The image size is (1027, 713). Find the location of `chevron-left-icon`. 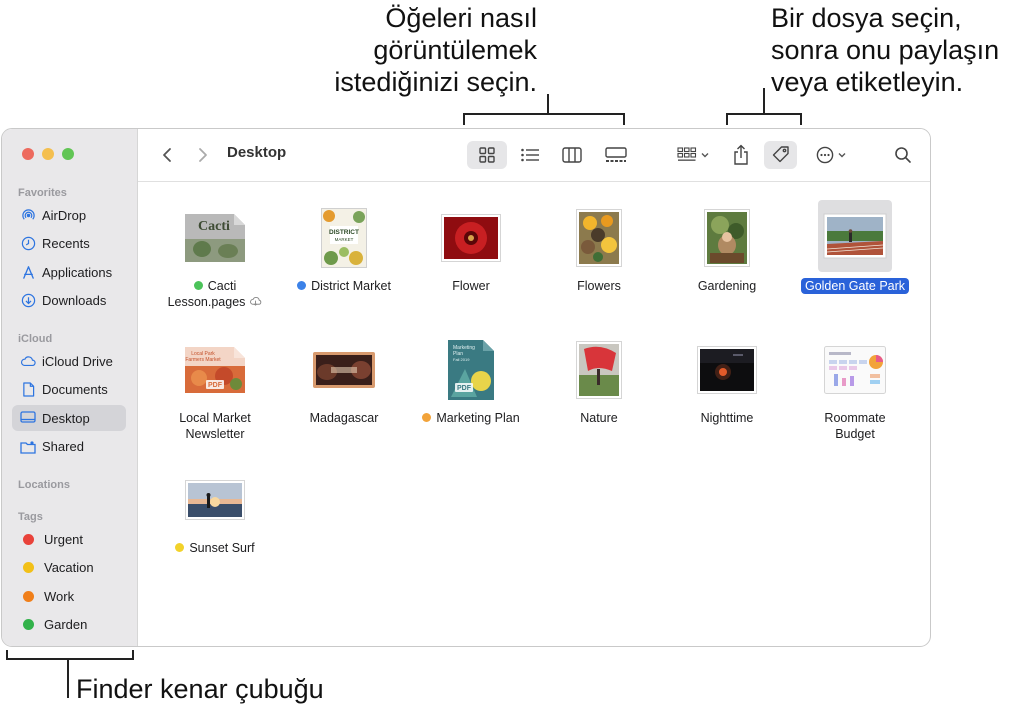

chevron-left-icon is located at coordinates (167, 155).